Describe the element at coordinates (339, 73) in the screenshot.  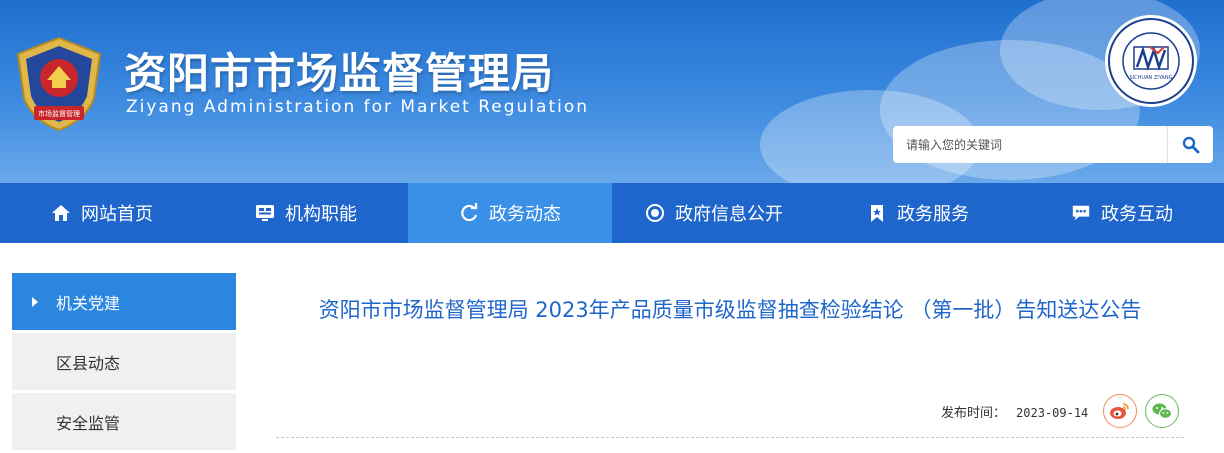
I see `site-title: 资阳市市场监督管理局` at that location.